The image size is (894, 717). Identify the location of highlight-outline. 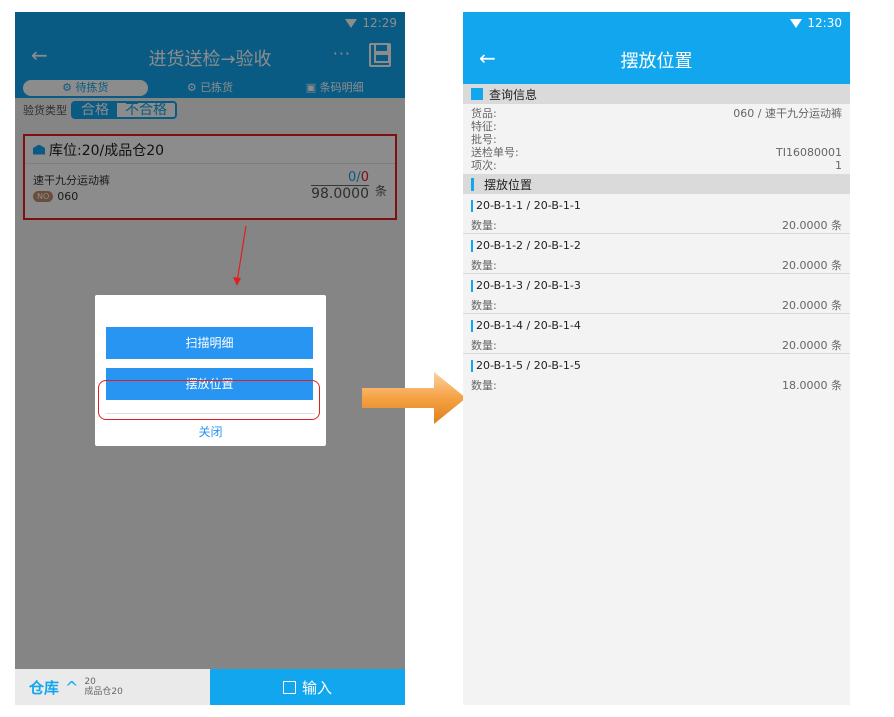
(209, 400).